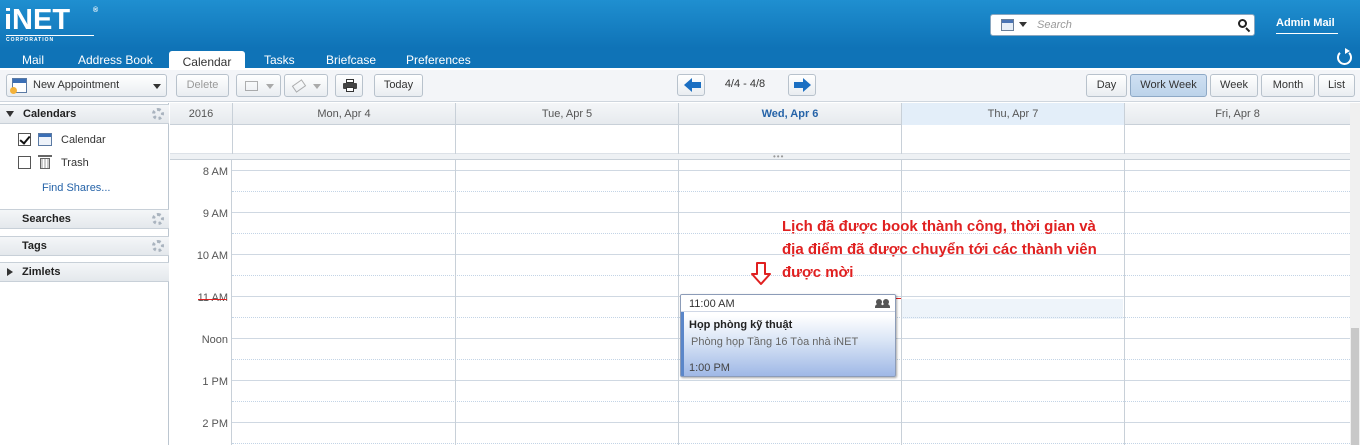  Describe the element at coordinates (438, 60) in the screenshot. I see `tab-preferences: Preferences` at that location.